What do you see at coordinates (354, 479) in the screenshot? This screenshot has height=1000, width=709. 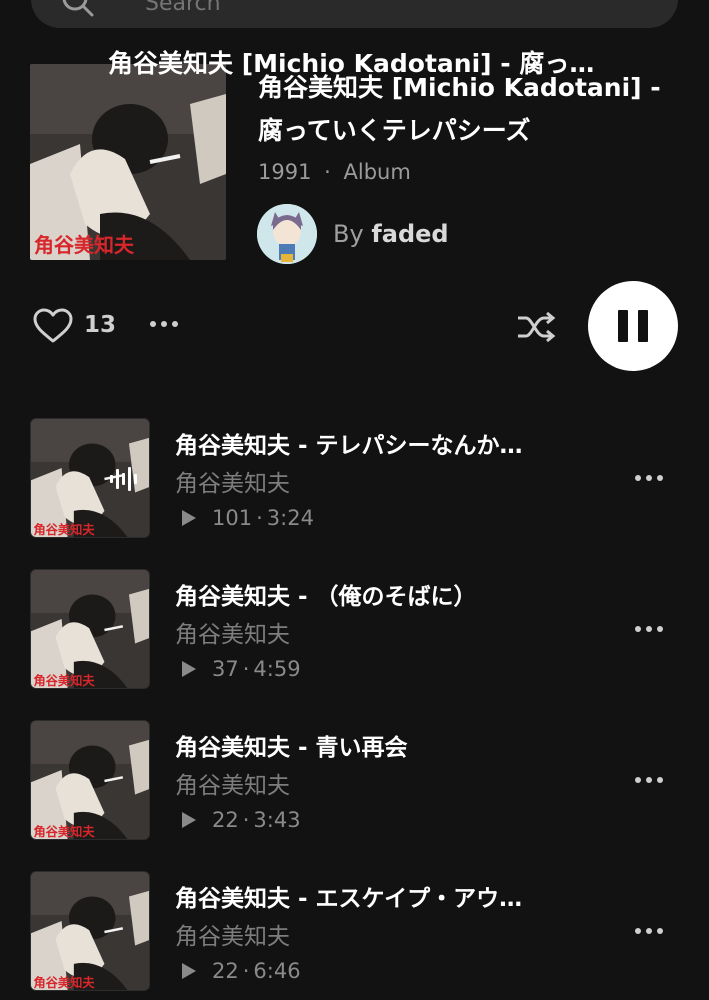 I see `track-row: 角谷美知夫 角谷美知夫 - テレパシーなんか… 角谷美知夫 101 · 3:24` at bounding box center [354, 479].